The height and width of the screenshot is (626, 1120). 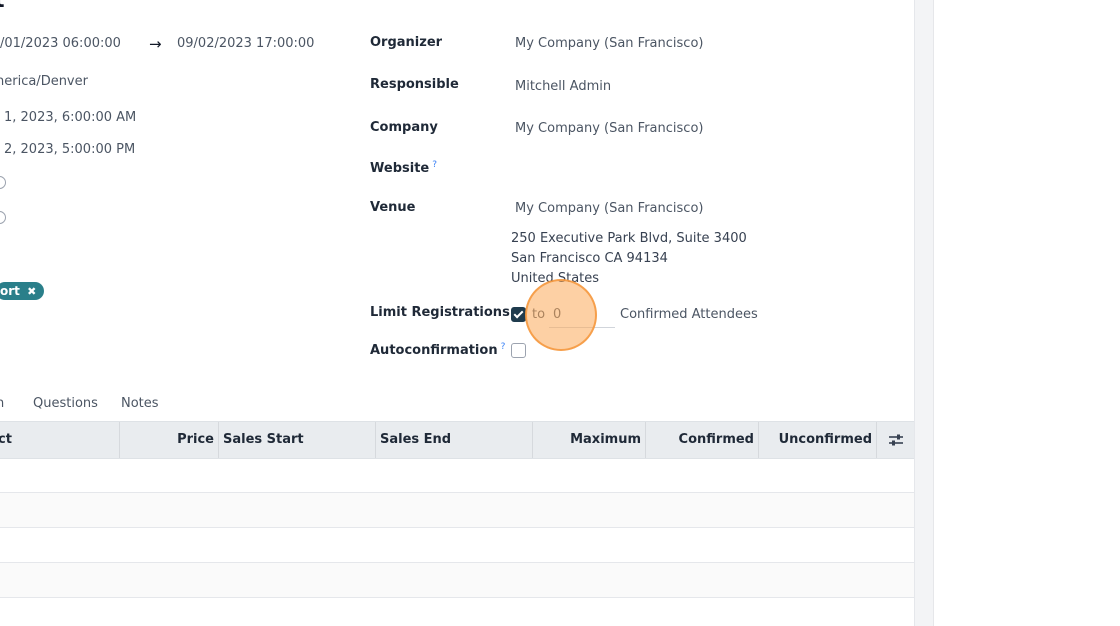 What do you see at coordinates (689, 314) in the screenshot?
I see `limit-suffix-text: Confirmed Attendees` at bounding box center [689, 314].